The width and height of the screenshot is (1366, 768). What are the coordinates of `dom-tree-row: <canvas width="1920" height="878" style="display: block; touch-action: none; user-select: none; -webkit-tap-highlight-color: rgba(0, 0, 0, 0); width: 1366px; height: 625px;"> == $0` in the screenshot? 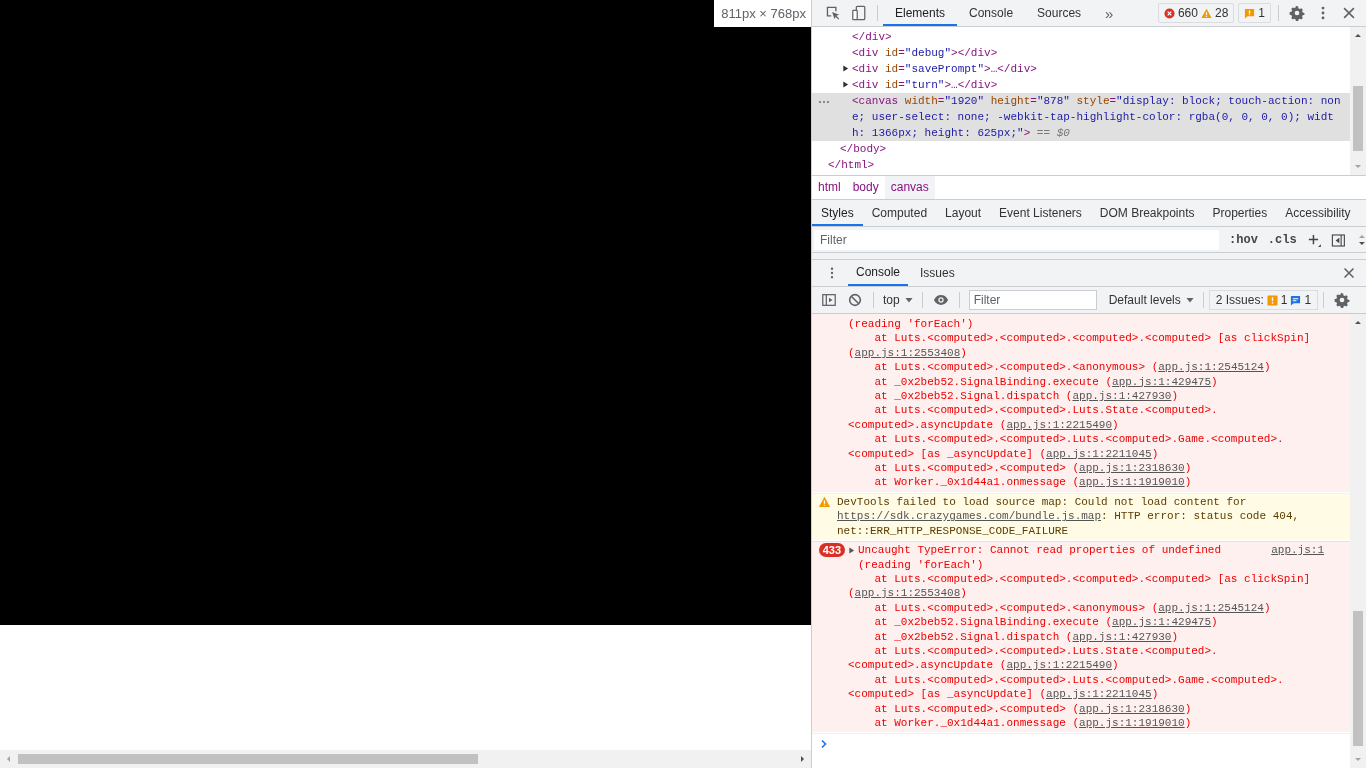 It's located at (1081, 117).